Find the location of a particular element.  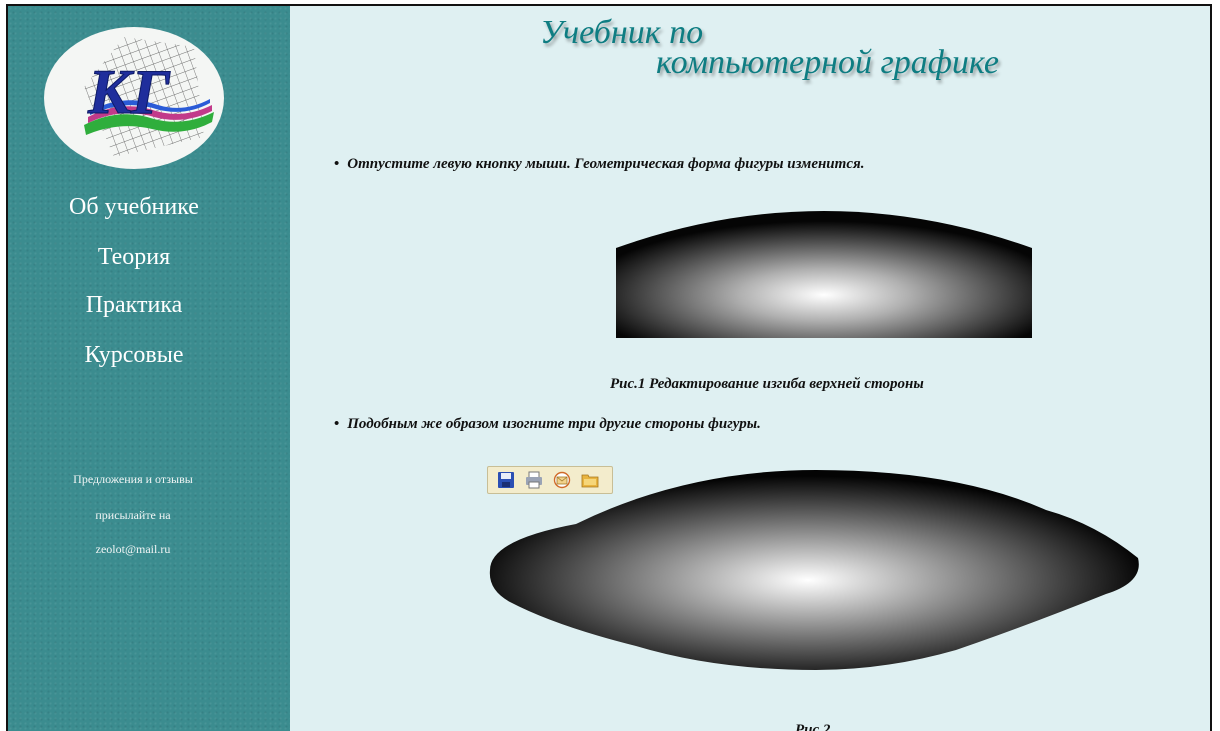

open-folder-button is located at coordinates (590, 480).